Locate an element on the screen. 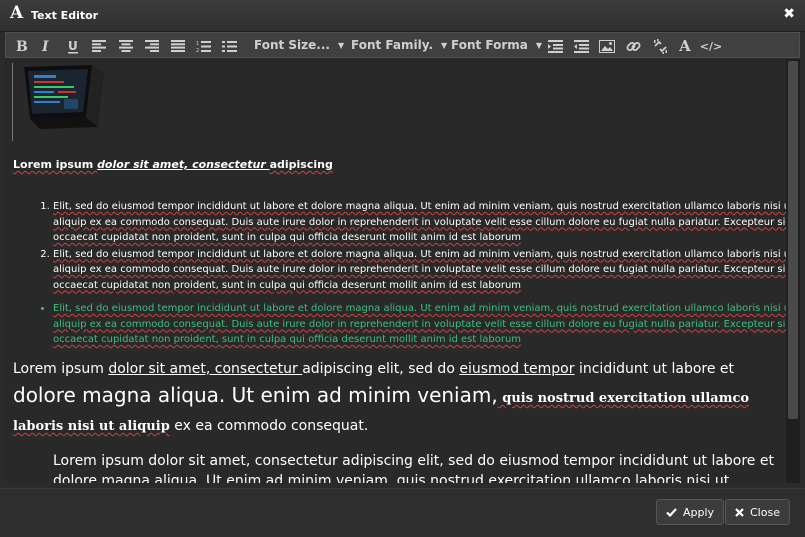  svg-text: 2 is located at coordinates (197, 50).